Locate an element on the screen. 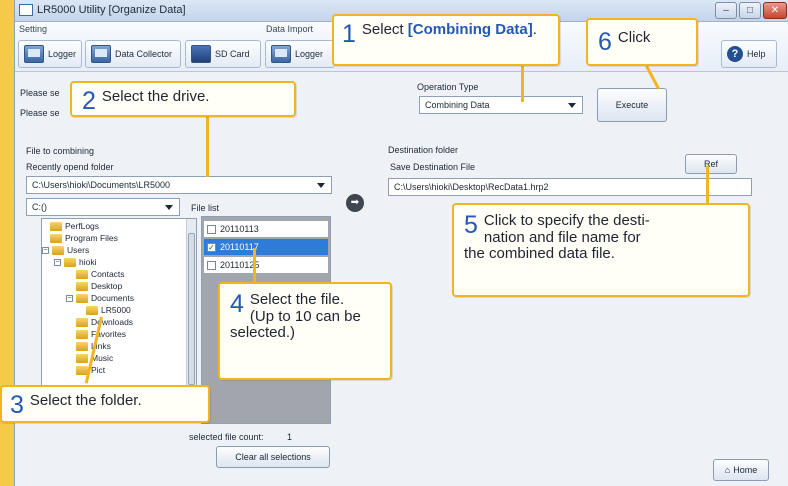 The width and height of the screenshot is (788, 486). callout-4-leader is located at coordinates (254, 266).